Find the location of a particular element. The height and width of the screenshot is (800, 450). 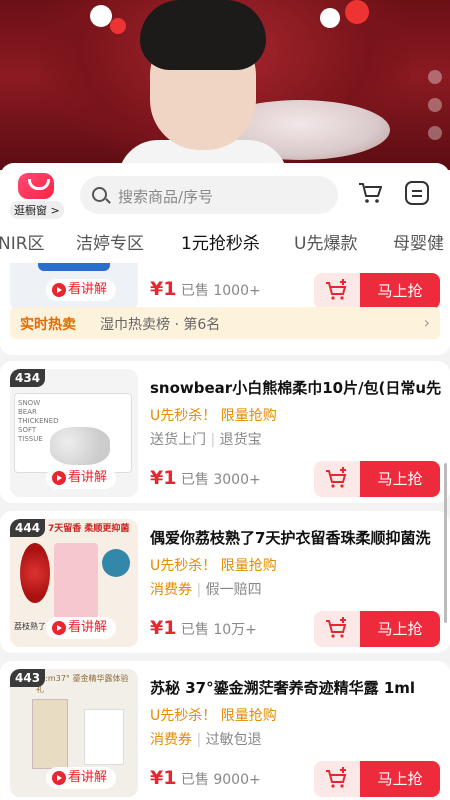

shopping-bag-icon is located at coordinates (36, 186).